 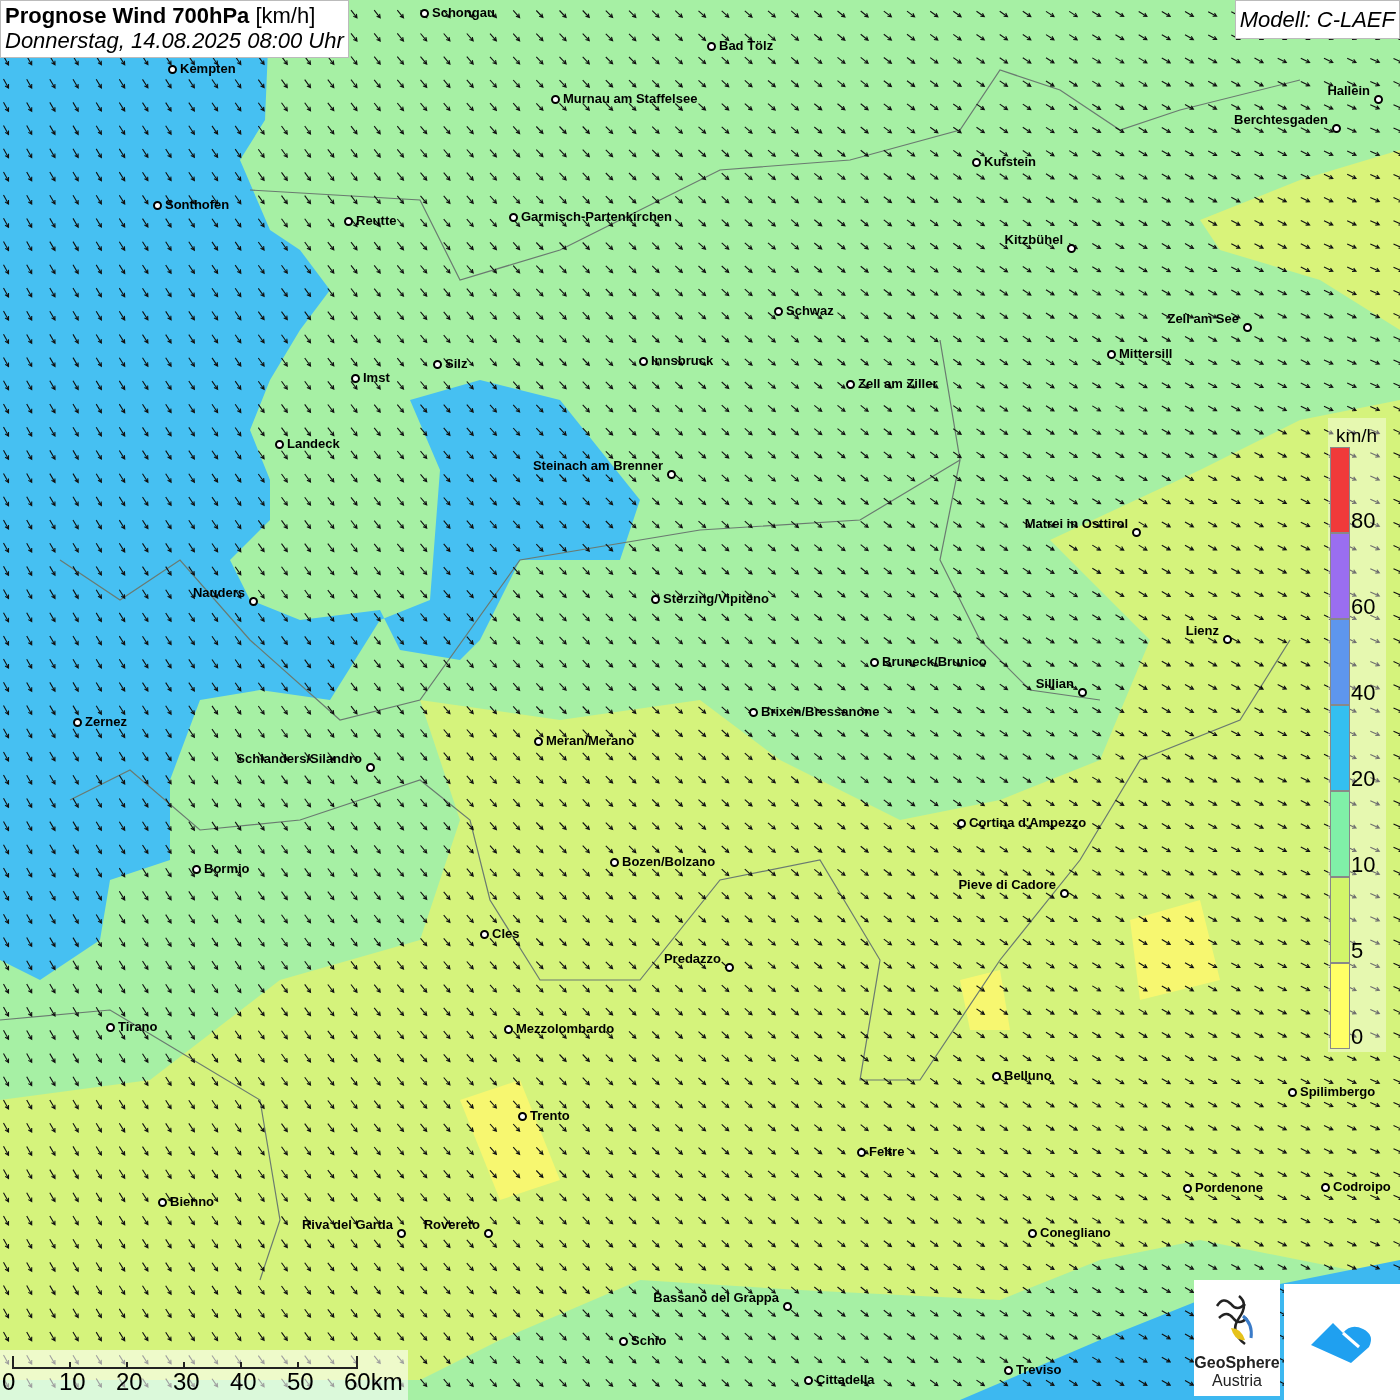 What do you see at coordinates (1338, 1091) in the screenshot?
I see `city-label: Spilimbergo` at bounding box center [1338, 1091].